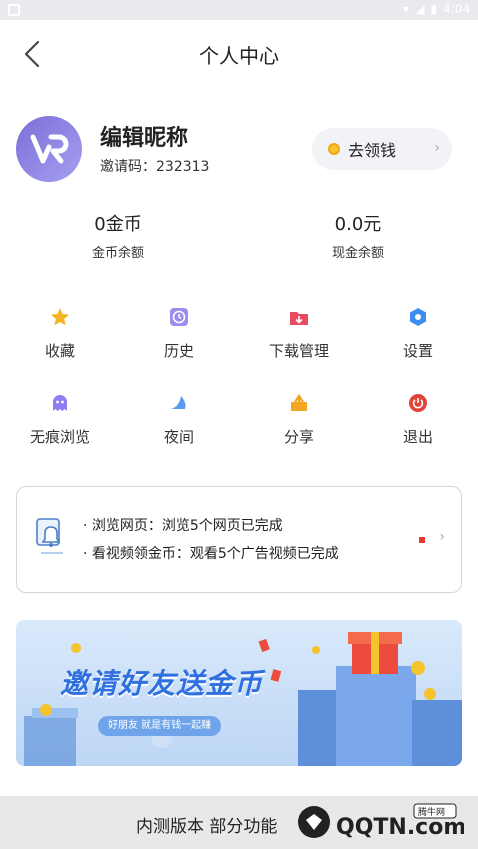 This screenshot has width=478, height=849. Describe the element at coordinates (178, 437) in the screenshot. I see `menu-label: 夜间` at that location.